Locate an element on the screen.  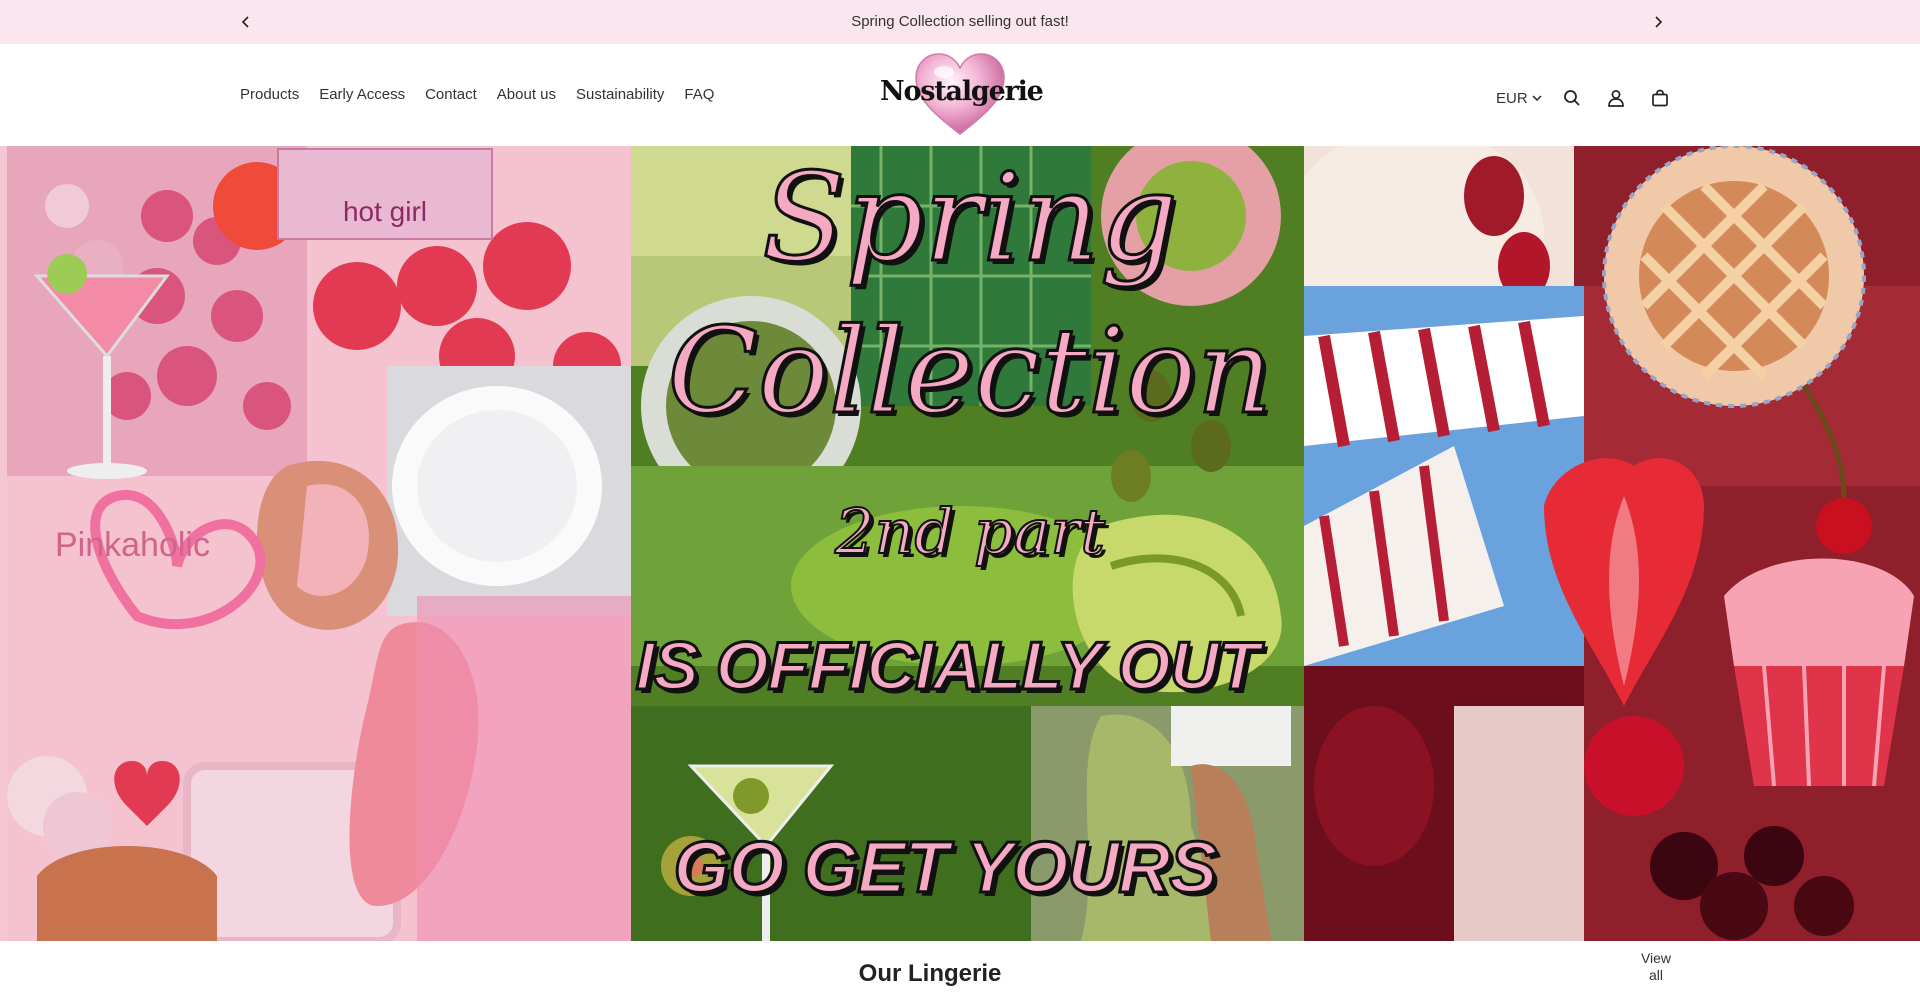
cart-button is located at coordinates (1660, 98).